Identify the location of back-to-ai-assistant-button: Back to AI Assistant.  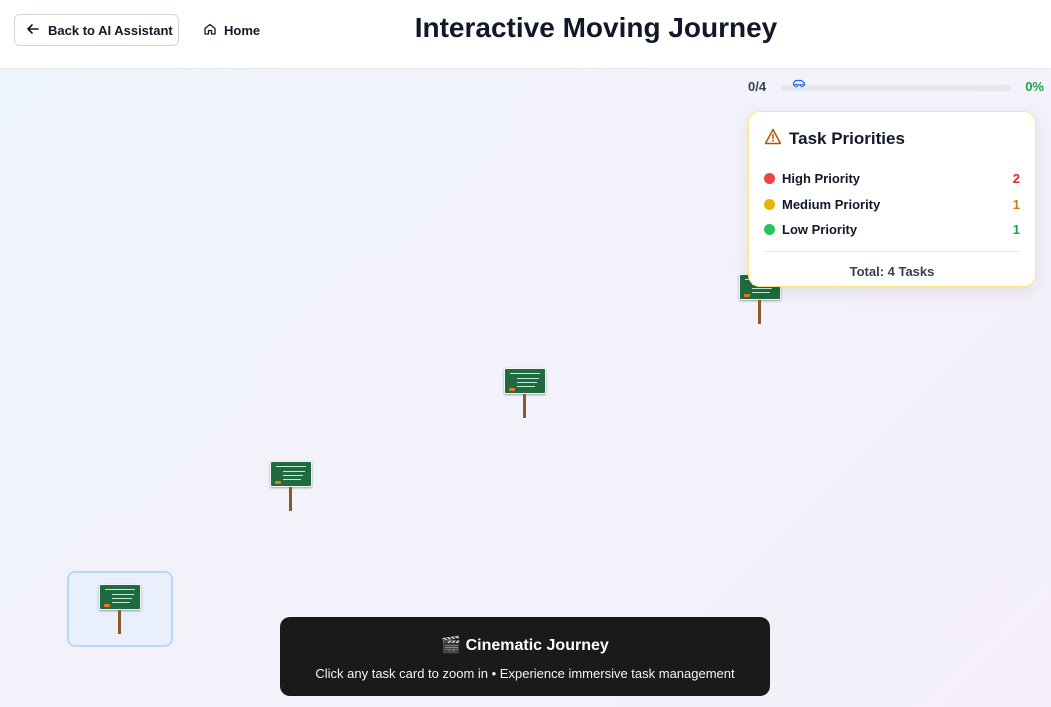
(96, 30).